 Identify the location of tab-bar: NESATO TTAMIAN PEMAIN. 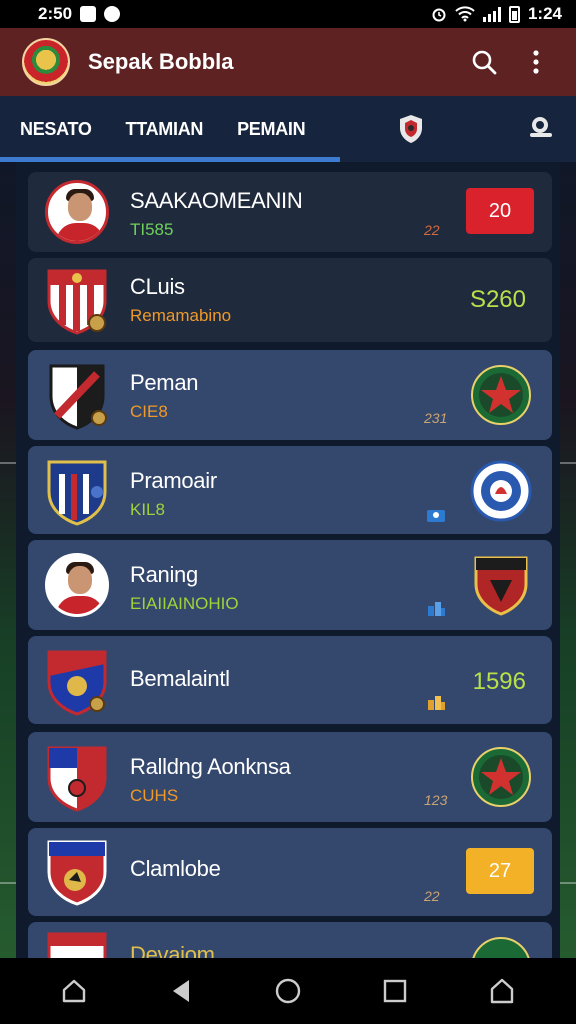
(288, 129).